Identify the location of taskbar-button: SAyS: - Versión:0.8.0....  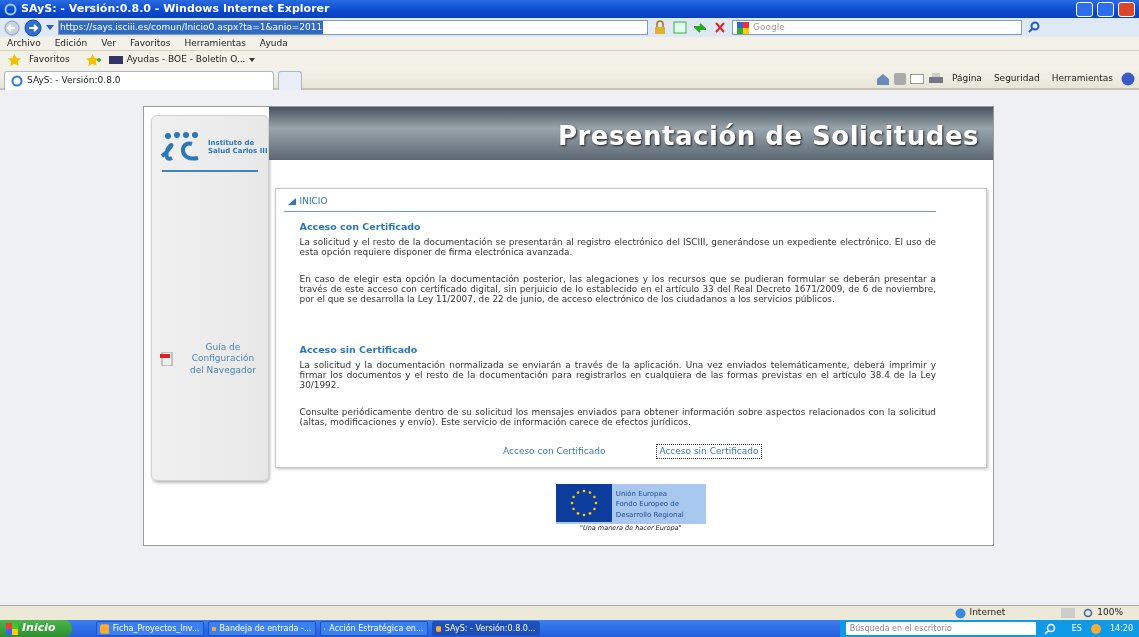
(485, 628).